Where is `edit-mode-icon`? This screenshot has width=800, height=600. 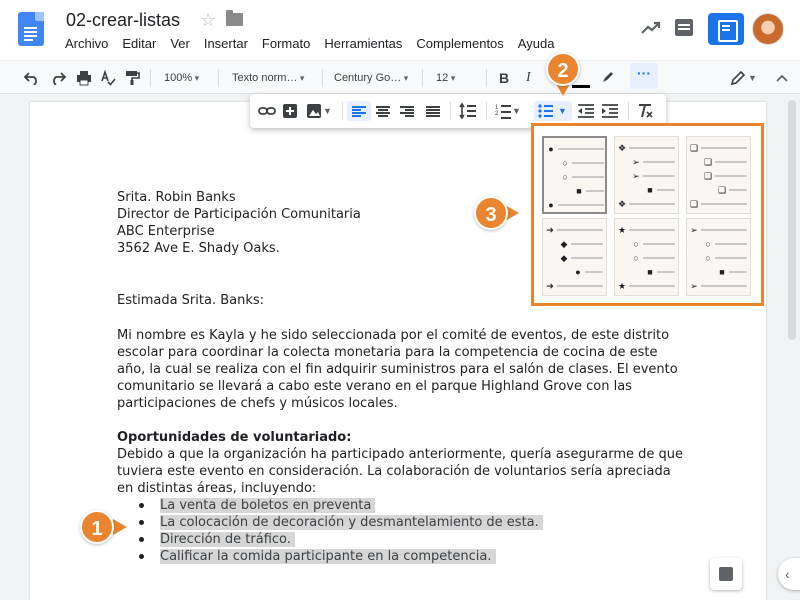 edit-mode-icon is located at coordinates (738, 78).